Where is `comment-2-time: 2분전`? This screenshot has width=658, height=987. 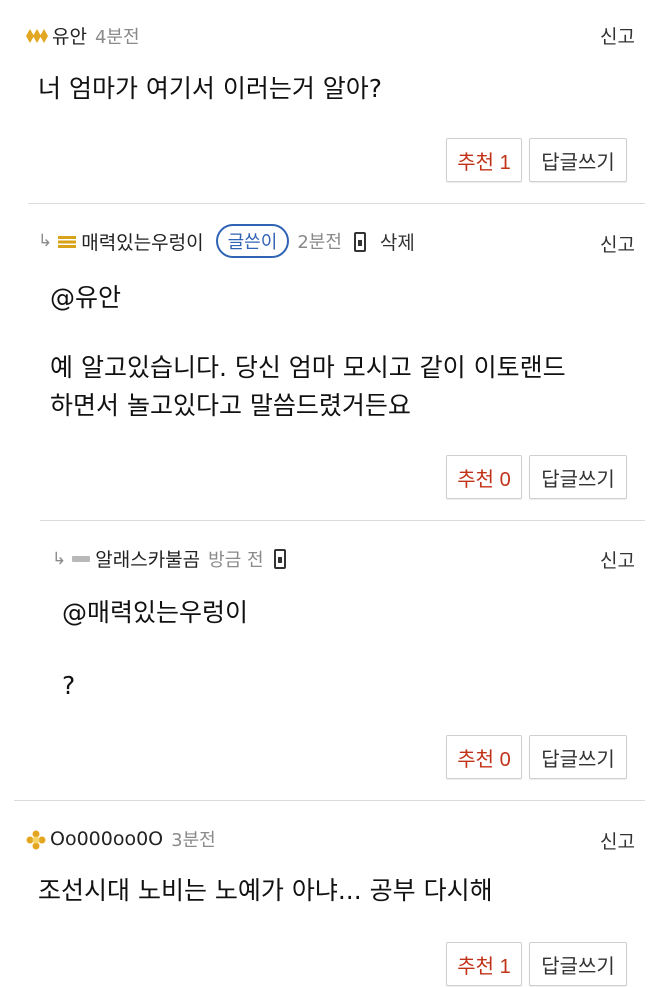 comment-2-time: 2분전 is located at coordinates (319, 242).